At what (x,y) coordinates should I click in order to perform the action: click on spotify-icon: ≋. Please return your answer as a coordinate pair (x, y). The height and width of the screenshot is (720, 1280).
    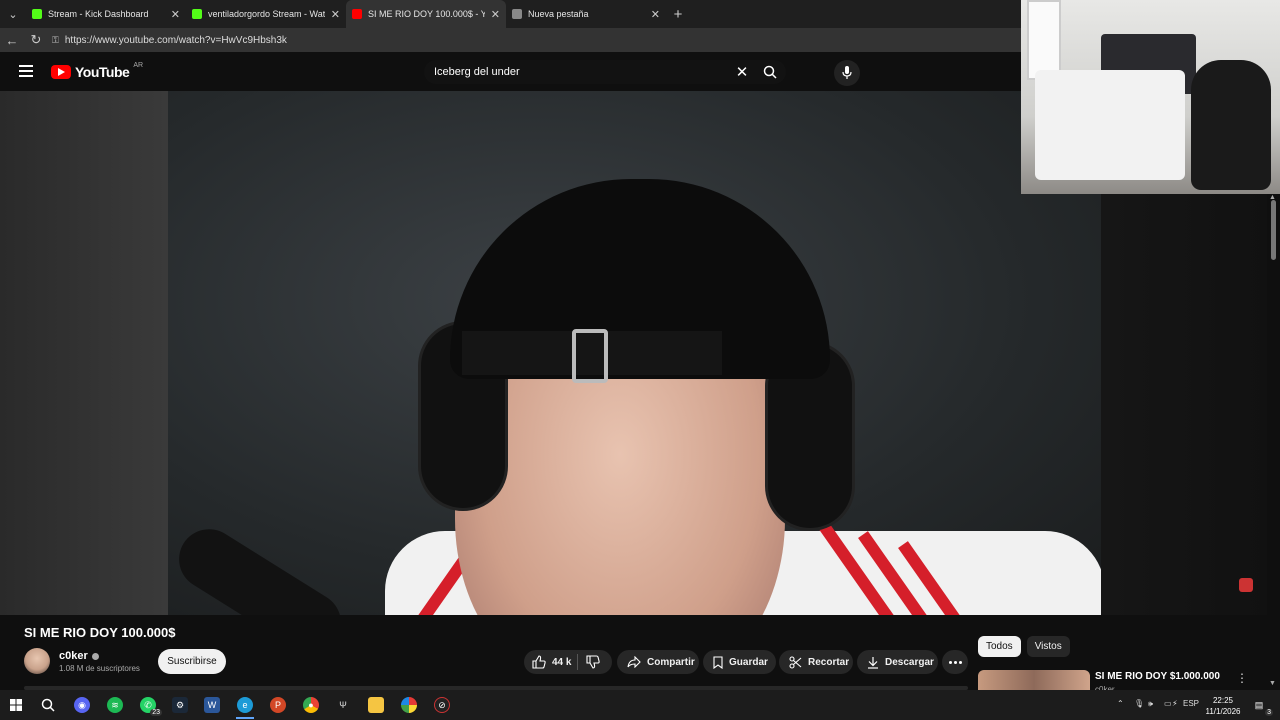
    Looking at the image, I should click on (115, 705).